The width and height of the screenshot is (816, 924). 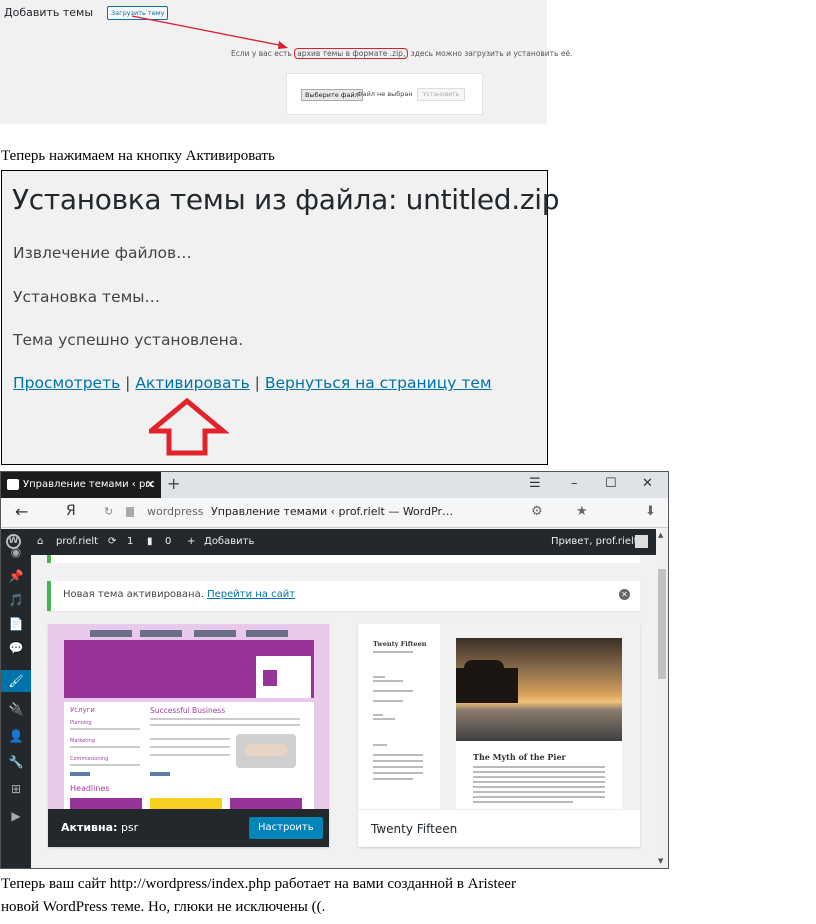 I want to click on pier-silhouette, so click(x=487, y=681).